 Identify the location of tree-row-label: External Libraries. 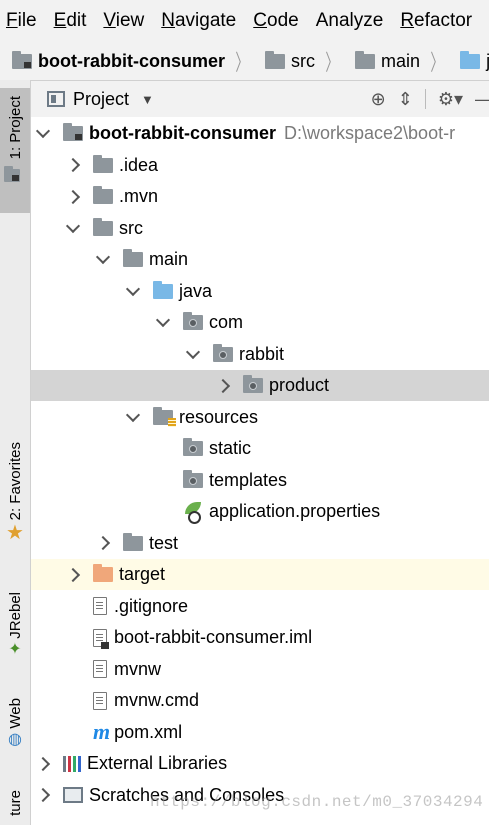
(157, 763).